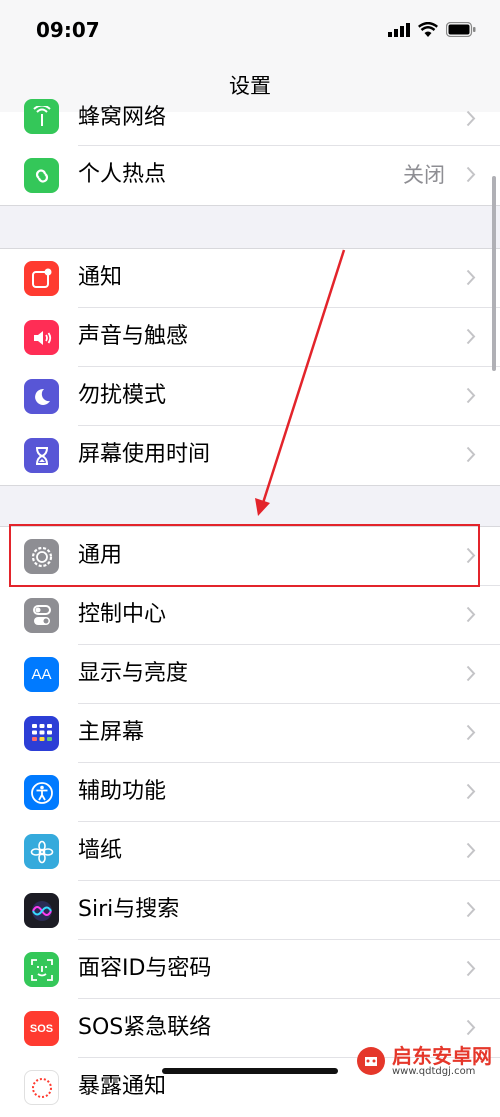  I want to click on settings-row-dnd: 勿扰模式, so click(250, 396).